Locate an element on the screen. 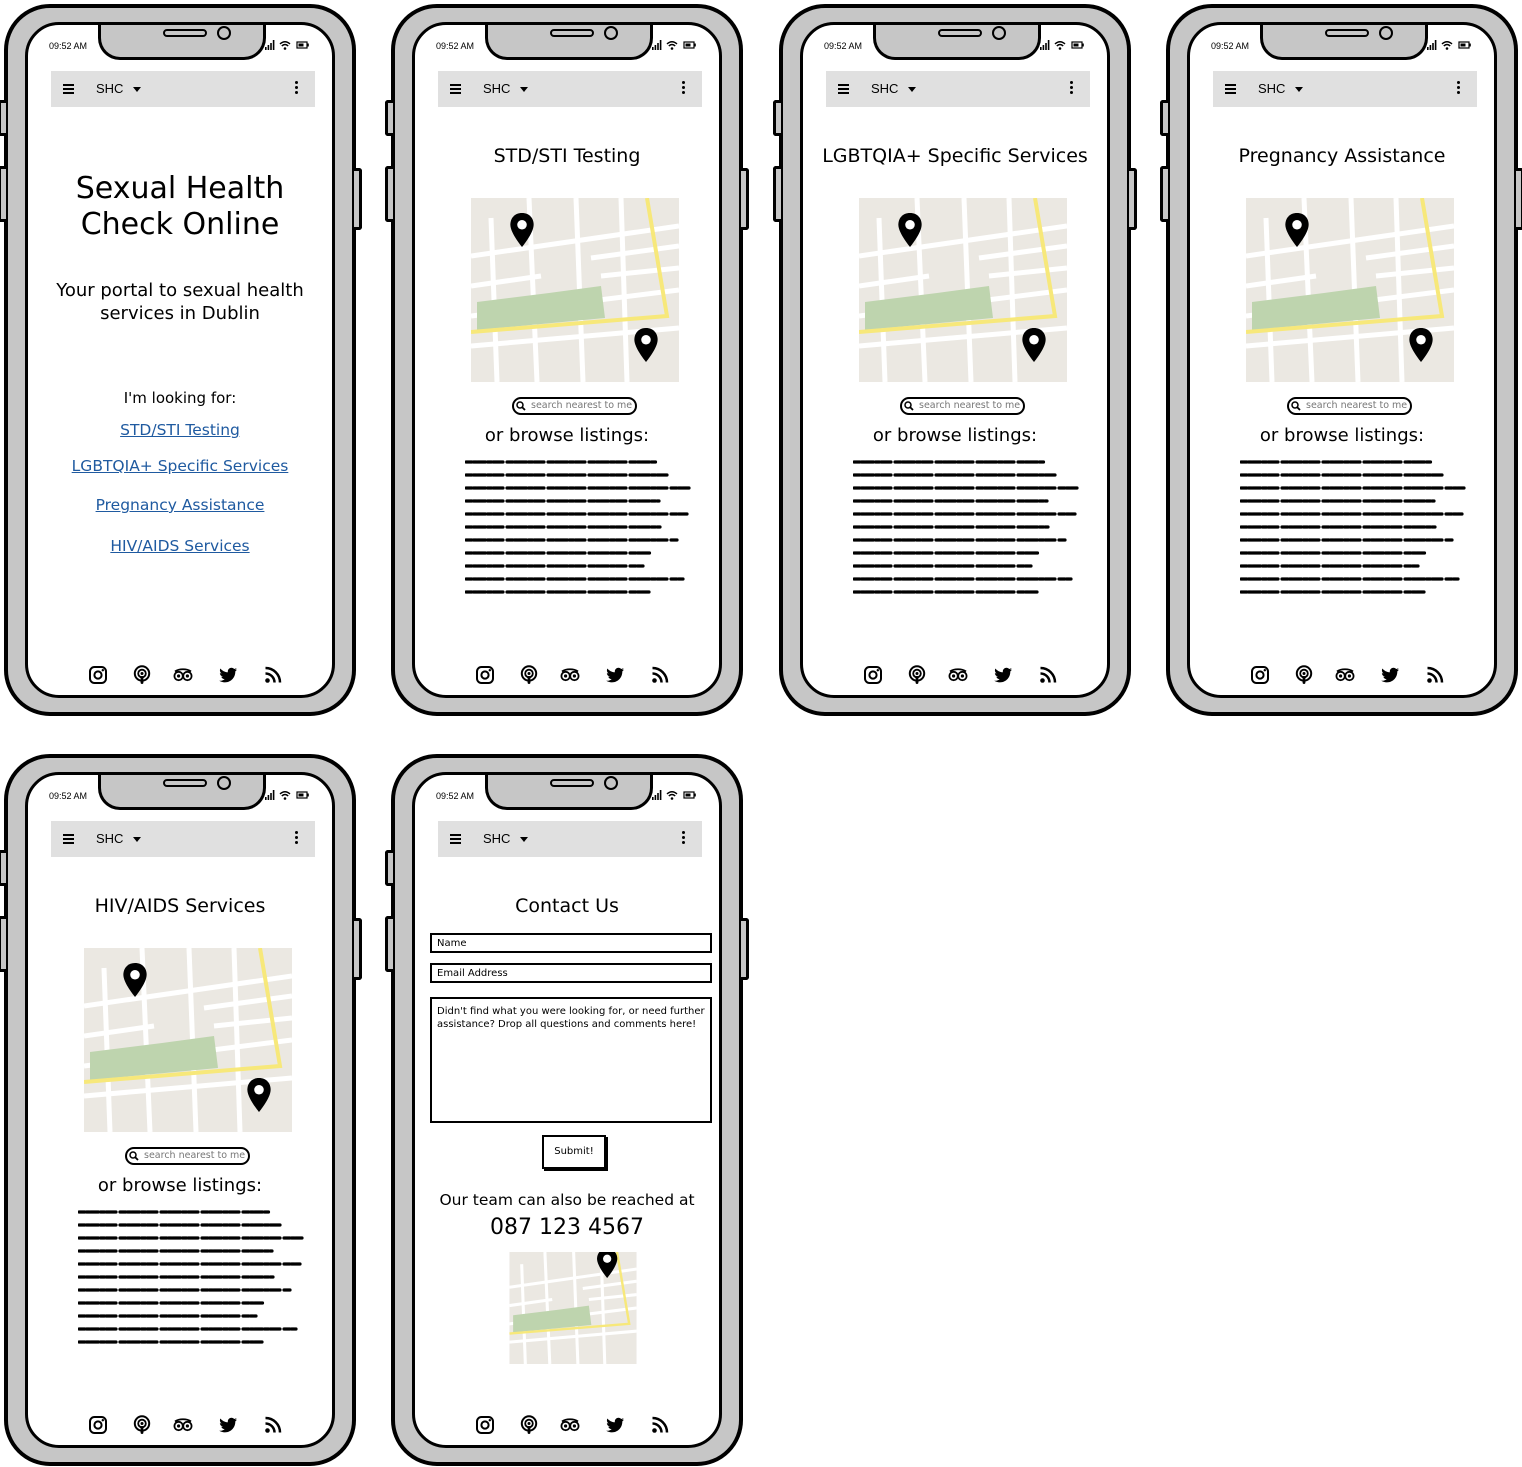  link-pregnancy-assistance: Pregnancy Assistance is located at coordinates (180, 505).